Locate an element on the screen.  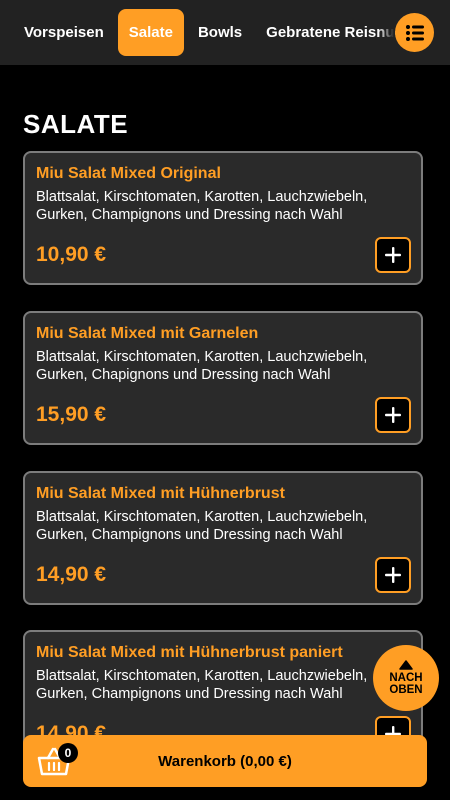
section-title: SALATE is located at coordinates (76, 124).